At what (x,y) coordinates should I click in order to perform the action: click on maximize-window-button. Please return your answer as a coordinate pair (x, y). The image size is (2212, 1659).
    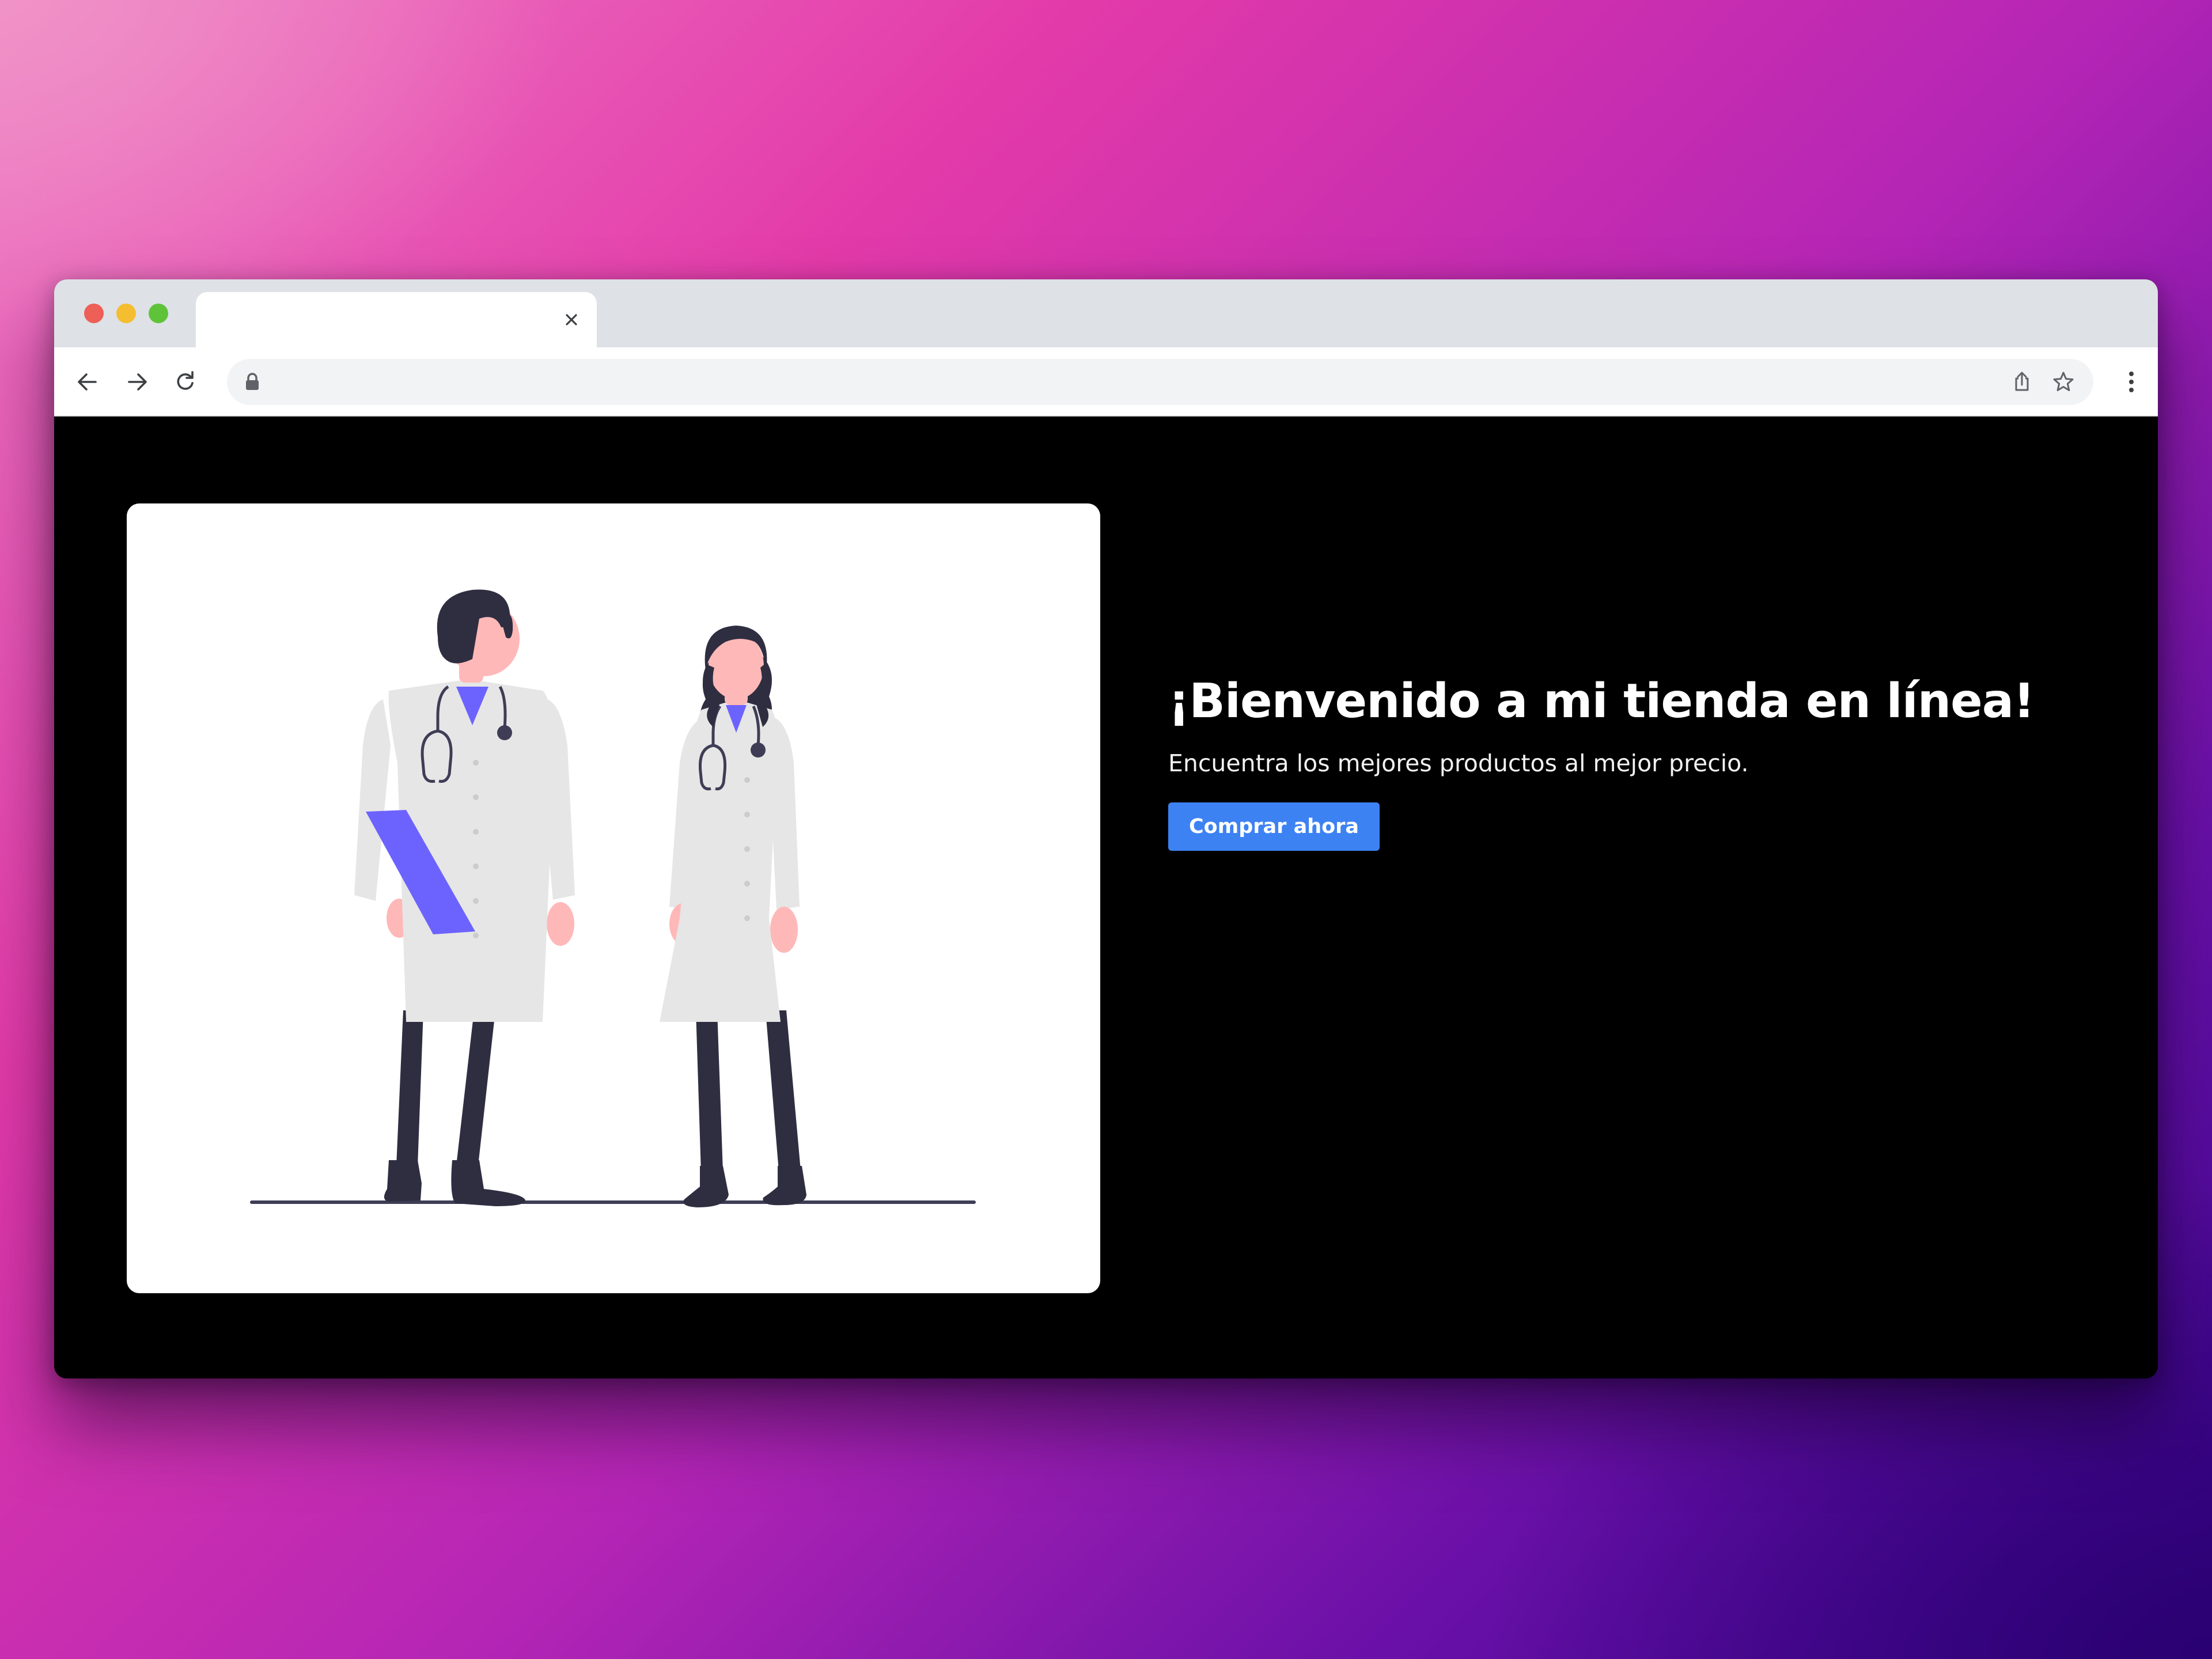
    Looking at the image, I should click on (158, 313).